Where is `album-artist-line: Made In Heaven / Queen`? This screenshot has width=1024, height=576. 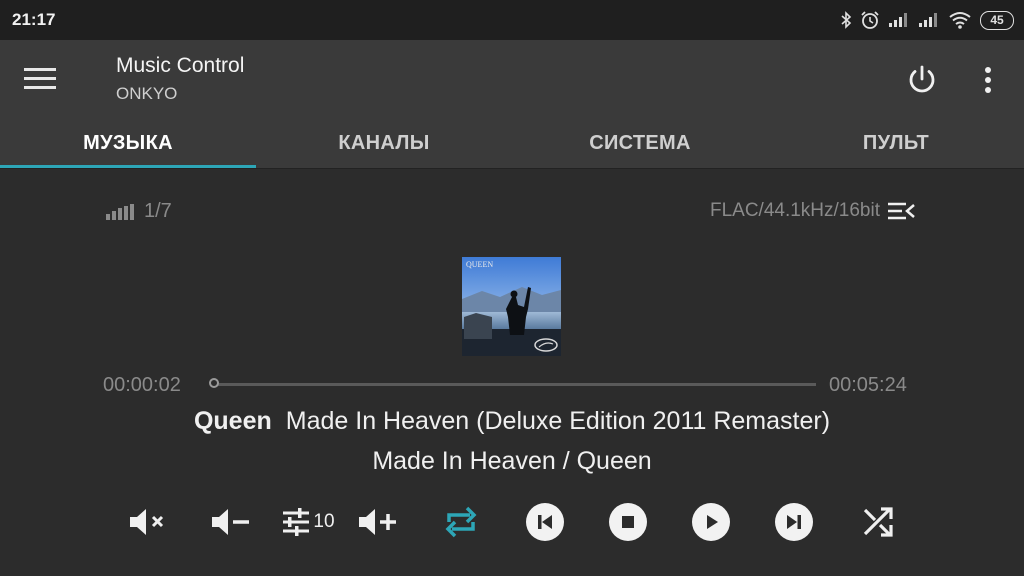 album-artist-line: Made In Heaven / Queen is located at coordinates (512, 461).